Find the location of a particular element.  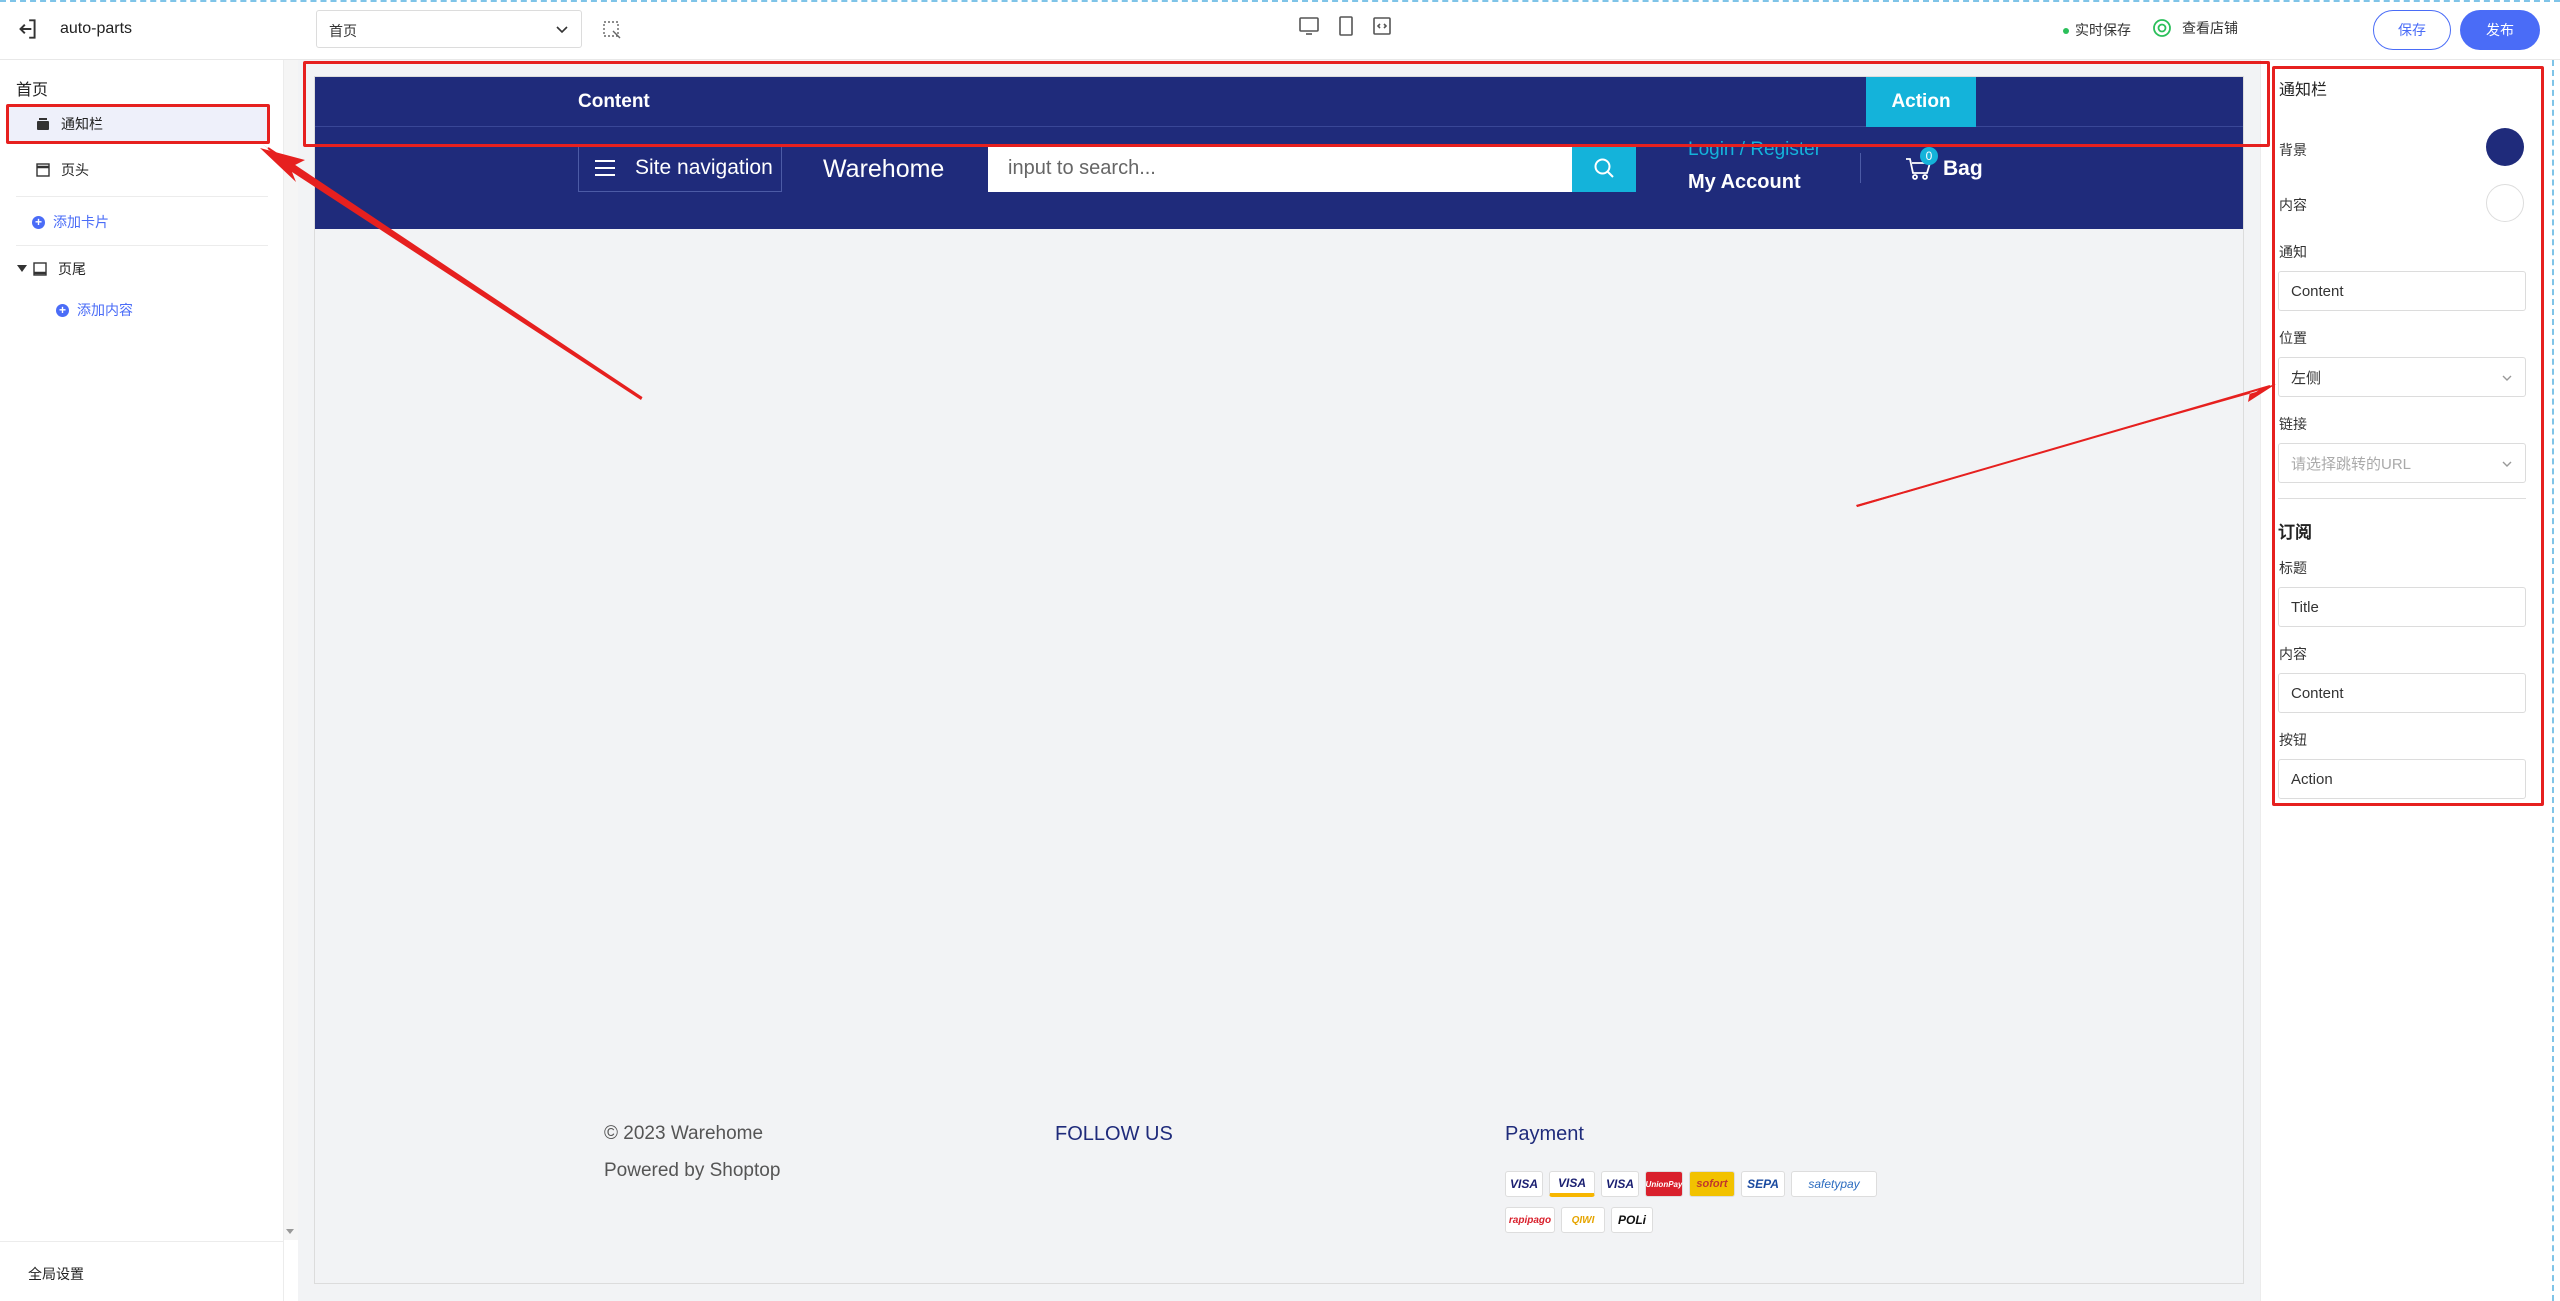

left-scrollbar is located at coordinates (291, 650).